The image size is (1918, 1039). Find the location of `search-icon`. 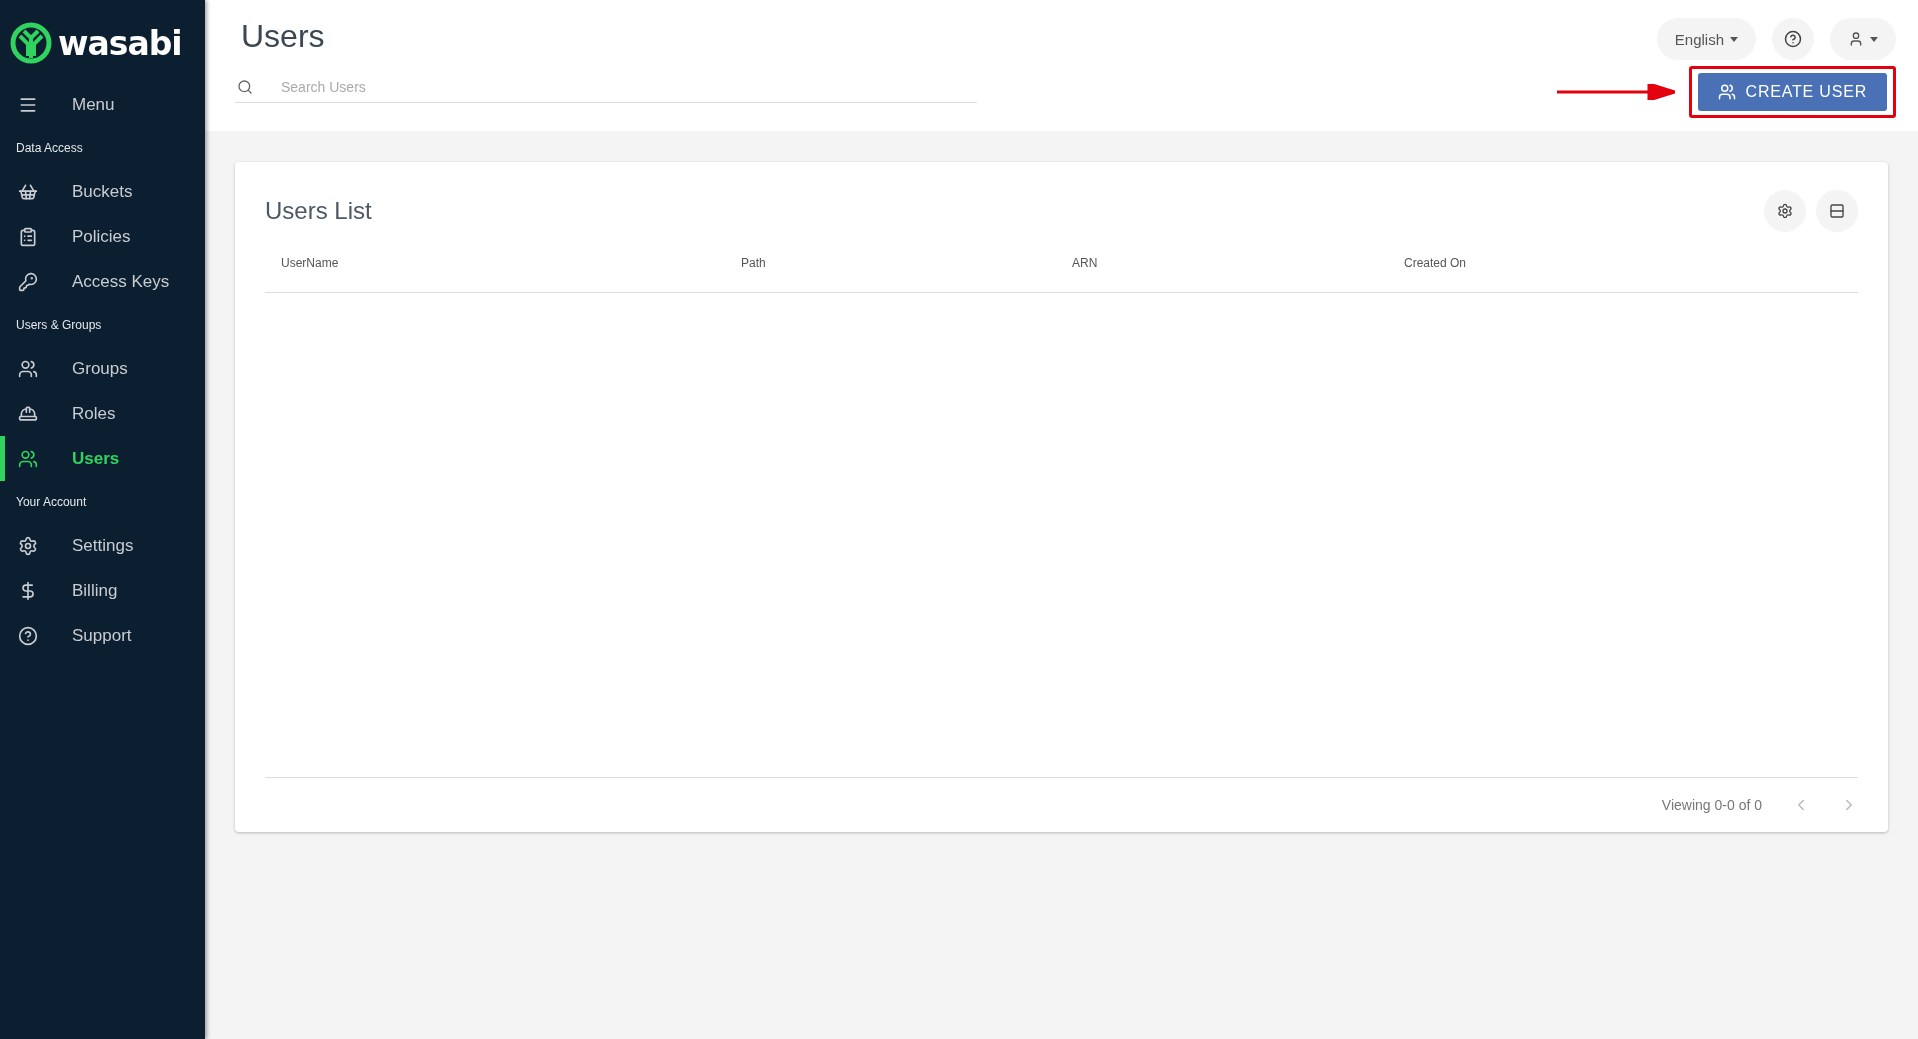

search-icon is located at coordinates (245, 87).